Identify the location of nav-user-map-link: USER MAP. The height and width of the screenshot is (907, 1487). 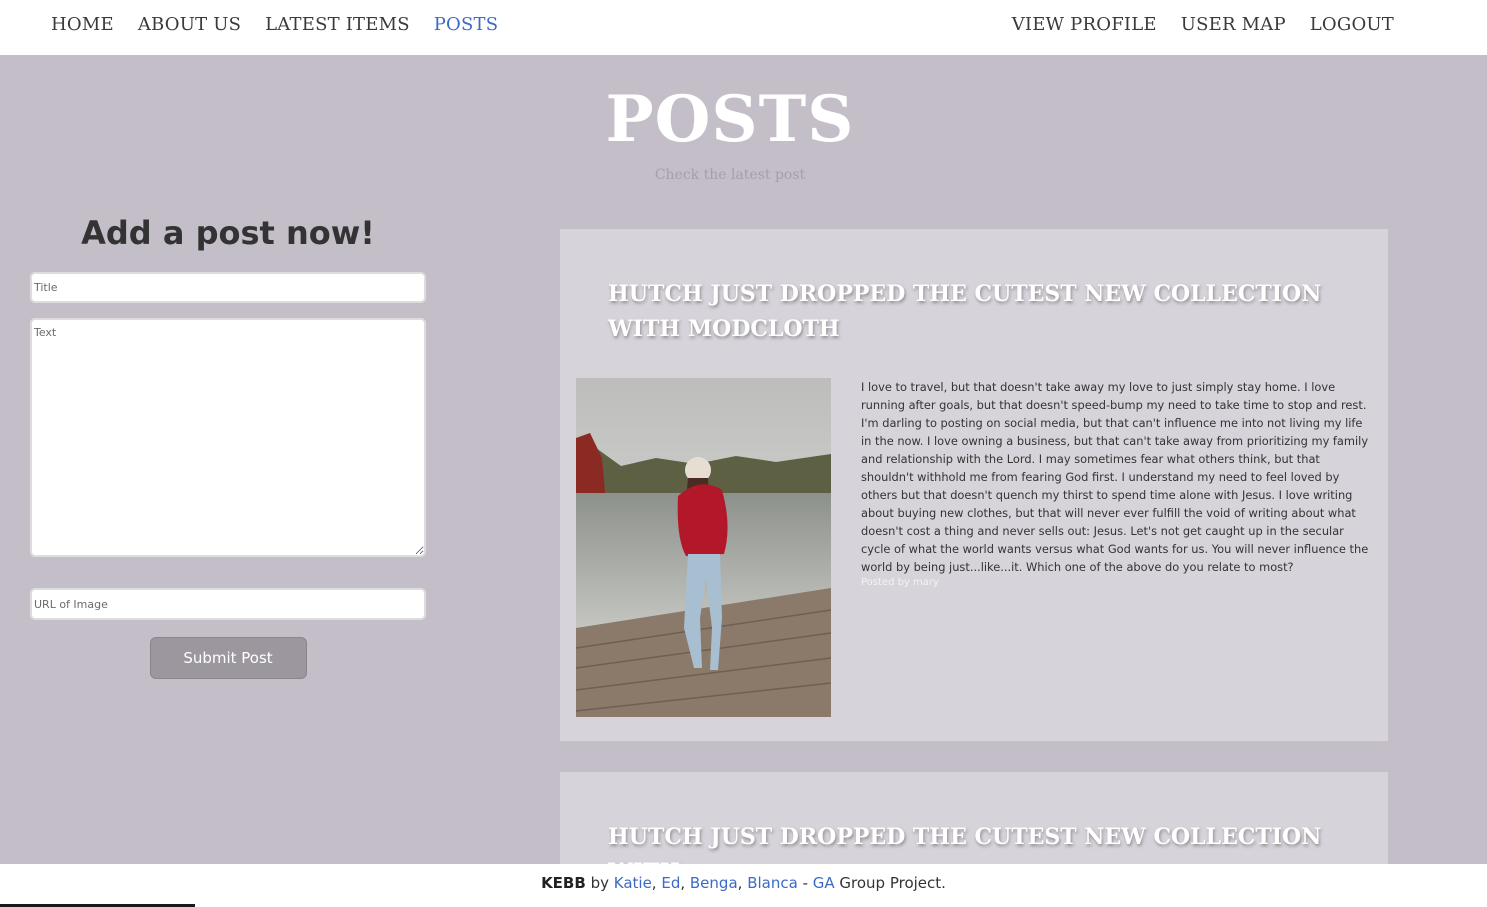
(1233, 24).